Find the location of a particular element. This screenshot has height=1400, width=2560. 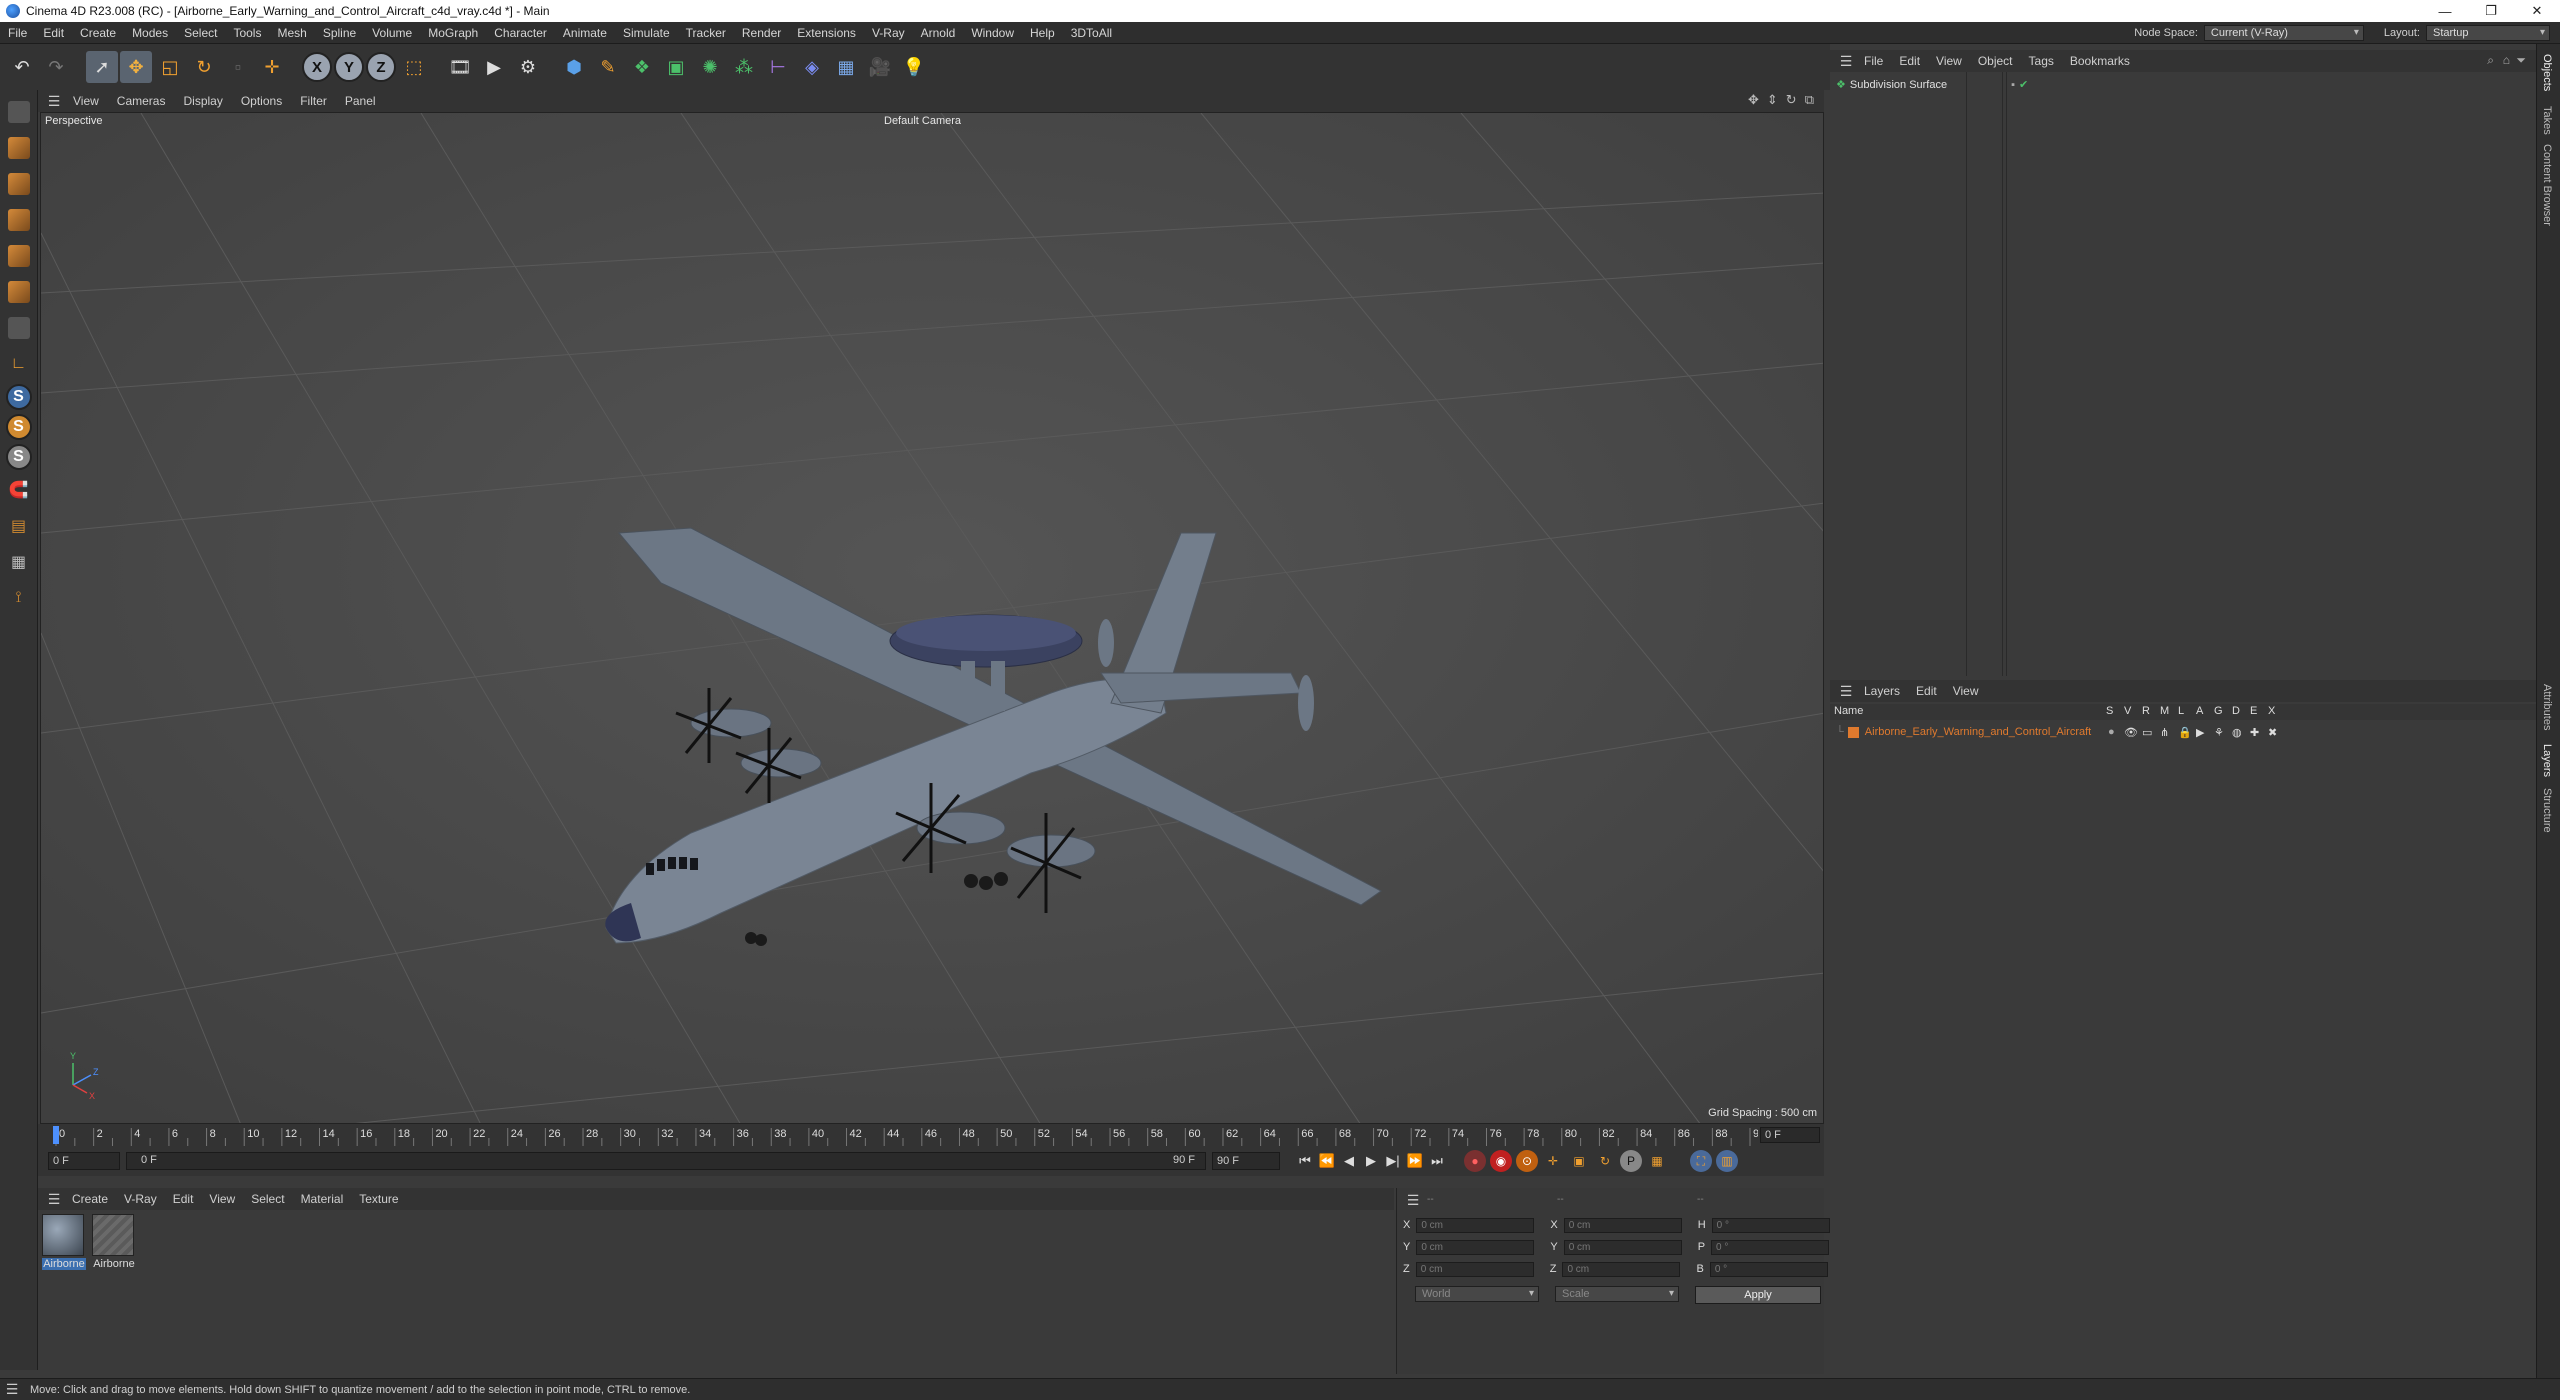

object-filter-icon: ⏷ is located at coordinates (2521, 60).